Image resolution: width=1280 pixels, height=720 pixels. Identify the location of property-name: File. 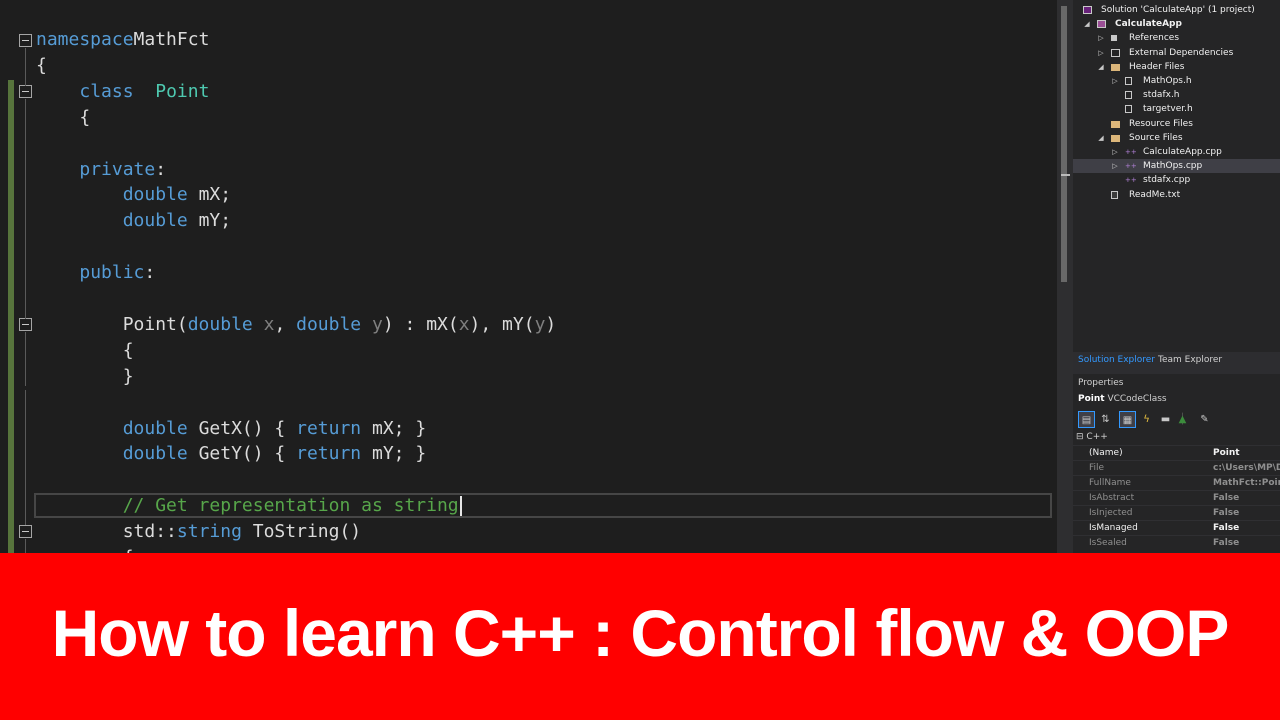
(1097, 468).